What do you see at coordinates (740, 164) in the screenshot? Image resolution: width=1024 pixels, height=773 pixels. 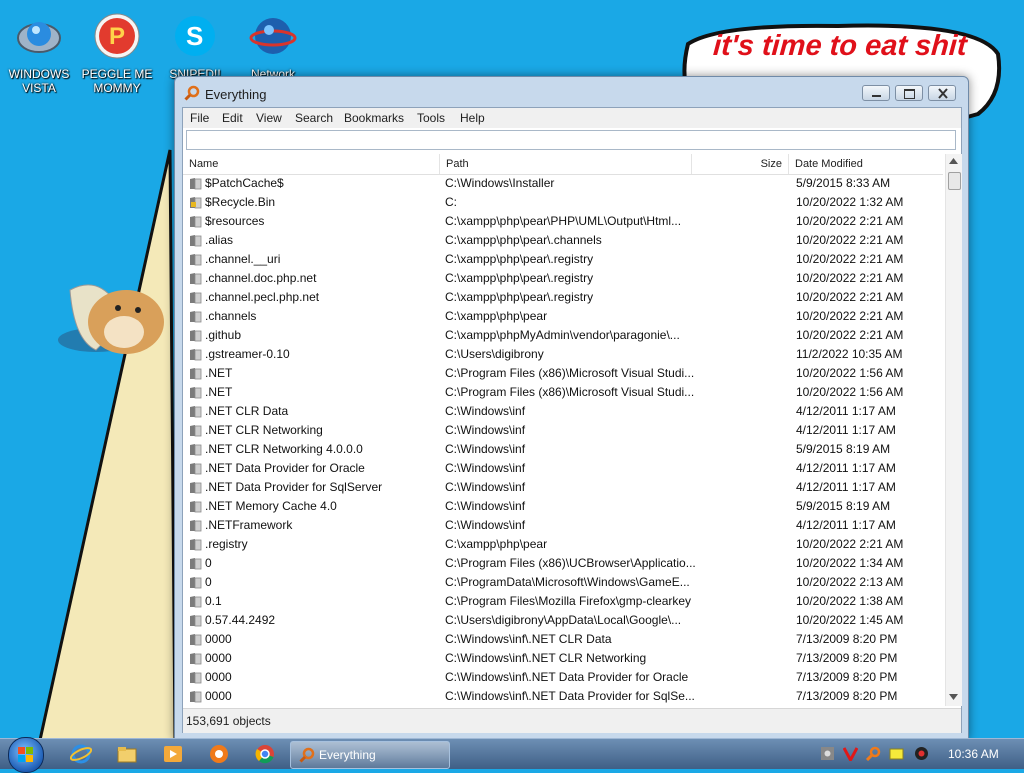 I see `column-header-size: Size` at bounding box center [740, 164].